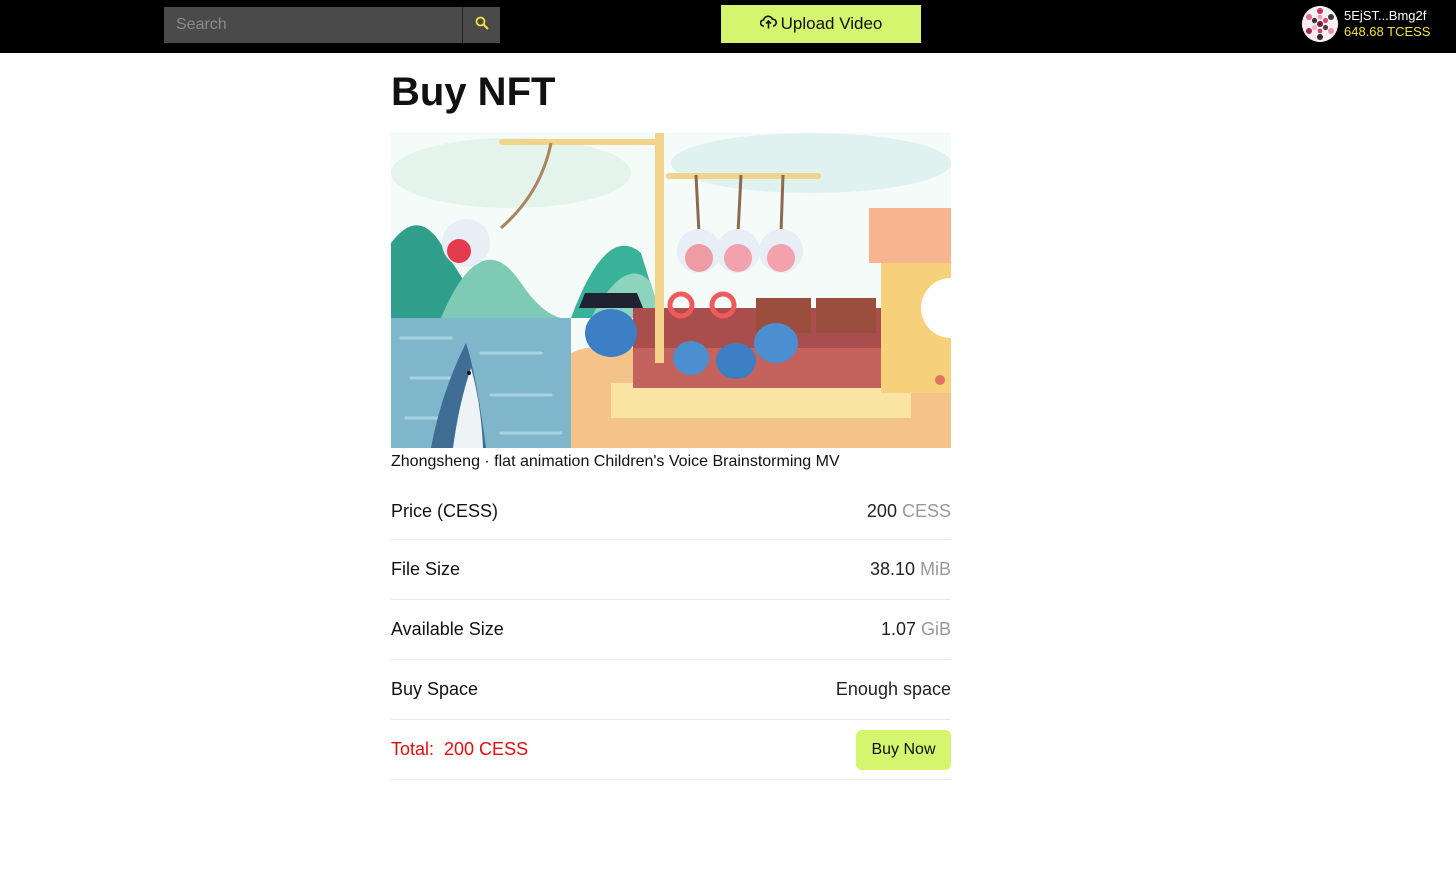 This screenshot has width=1456, height=896. Describe the element at coordinates (768, 24) in the screenshot. I see `cloud-upload-icon` at that location.